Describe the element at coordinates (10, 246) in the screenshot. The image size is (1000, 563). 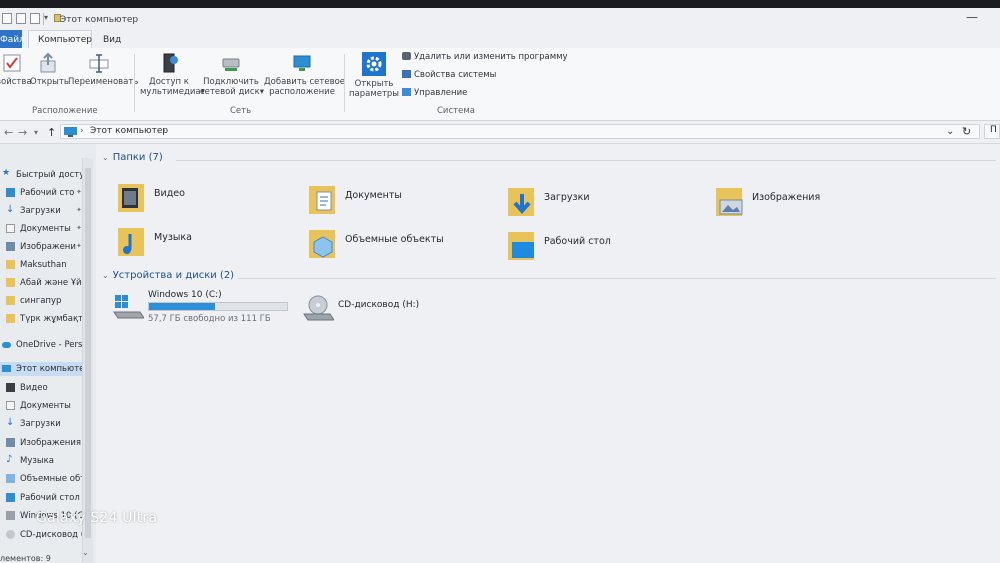
I see `pictures-icon` at that location.